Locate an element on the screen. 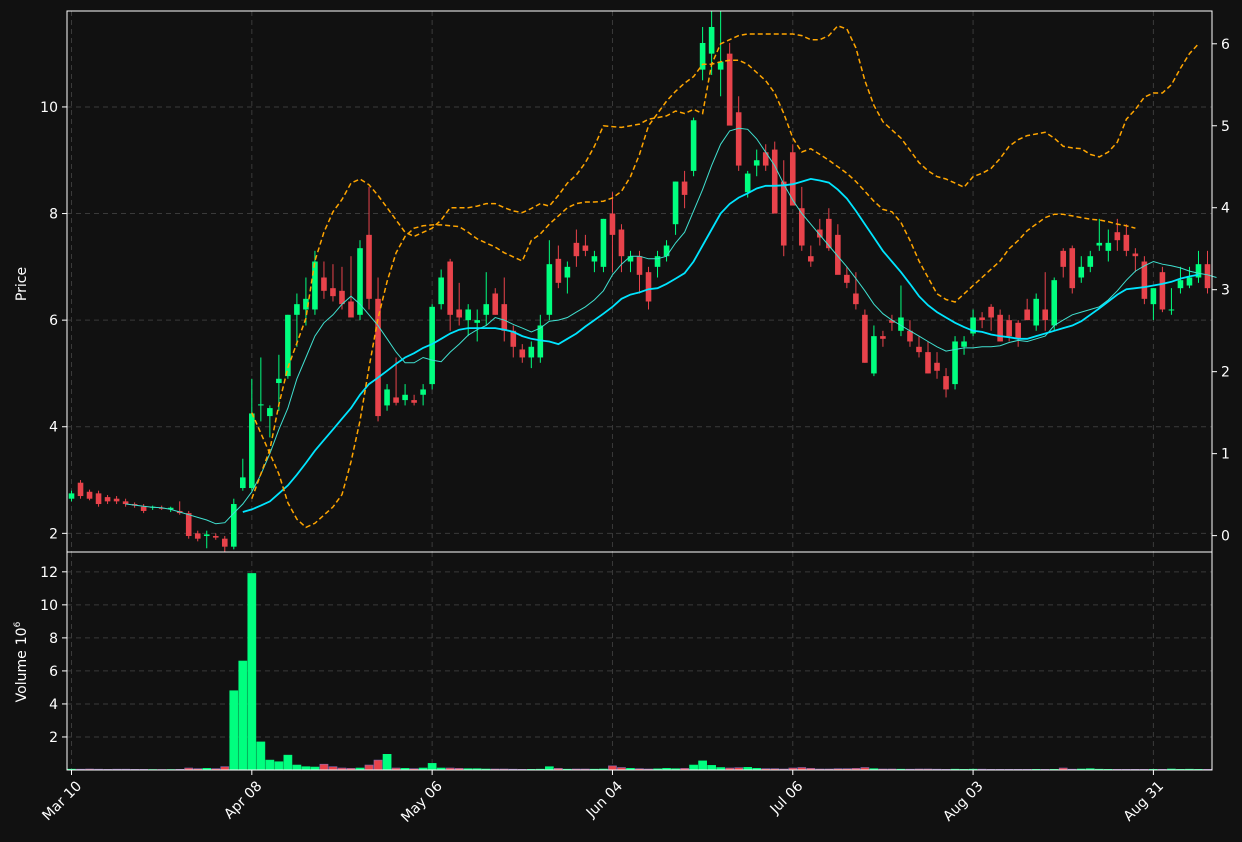 The width and height of the screenshot is (1242, 842). x-tick-label: Aug 03 is located at coordinates (963, 801).